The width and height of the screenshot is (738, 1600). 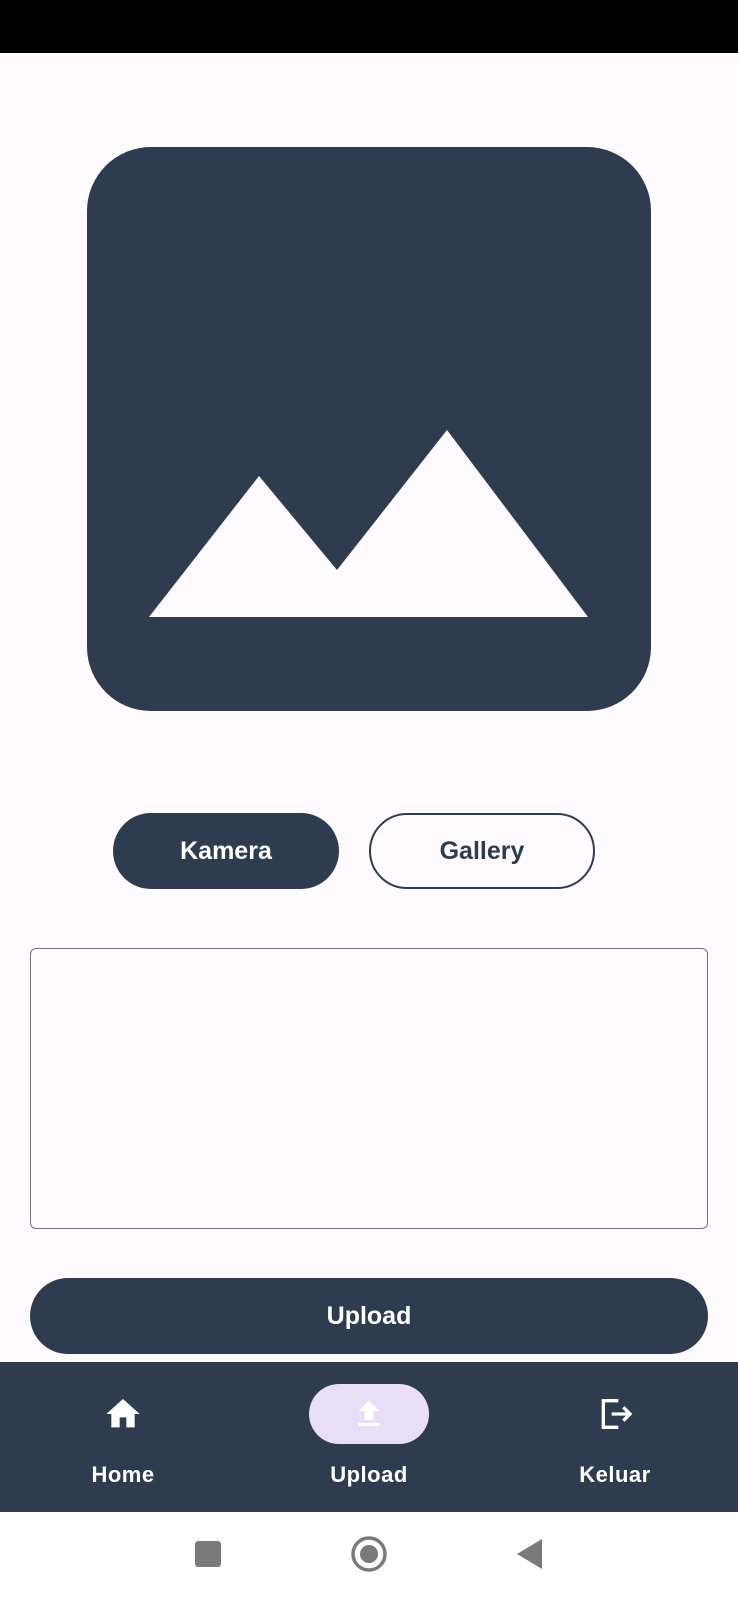 I want to click on system-navigation-bar, so click(x=369, y=1556).